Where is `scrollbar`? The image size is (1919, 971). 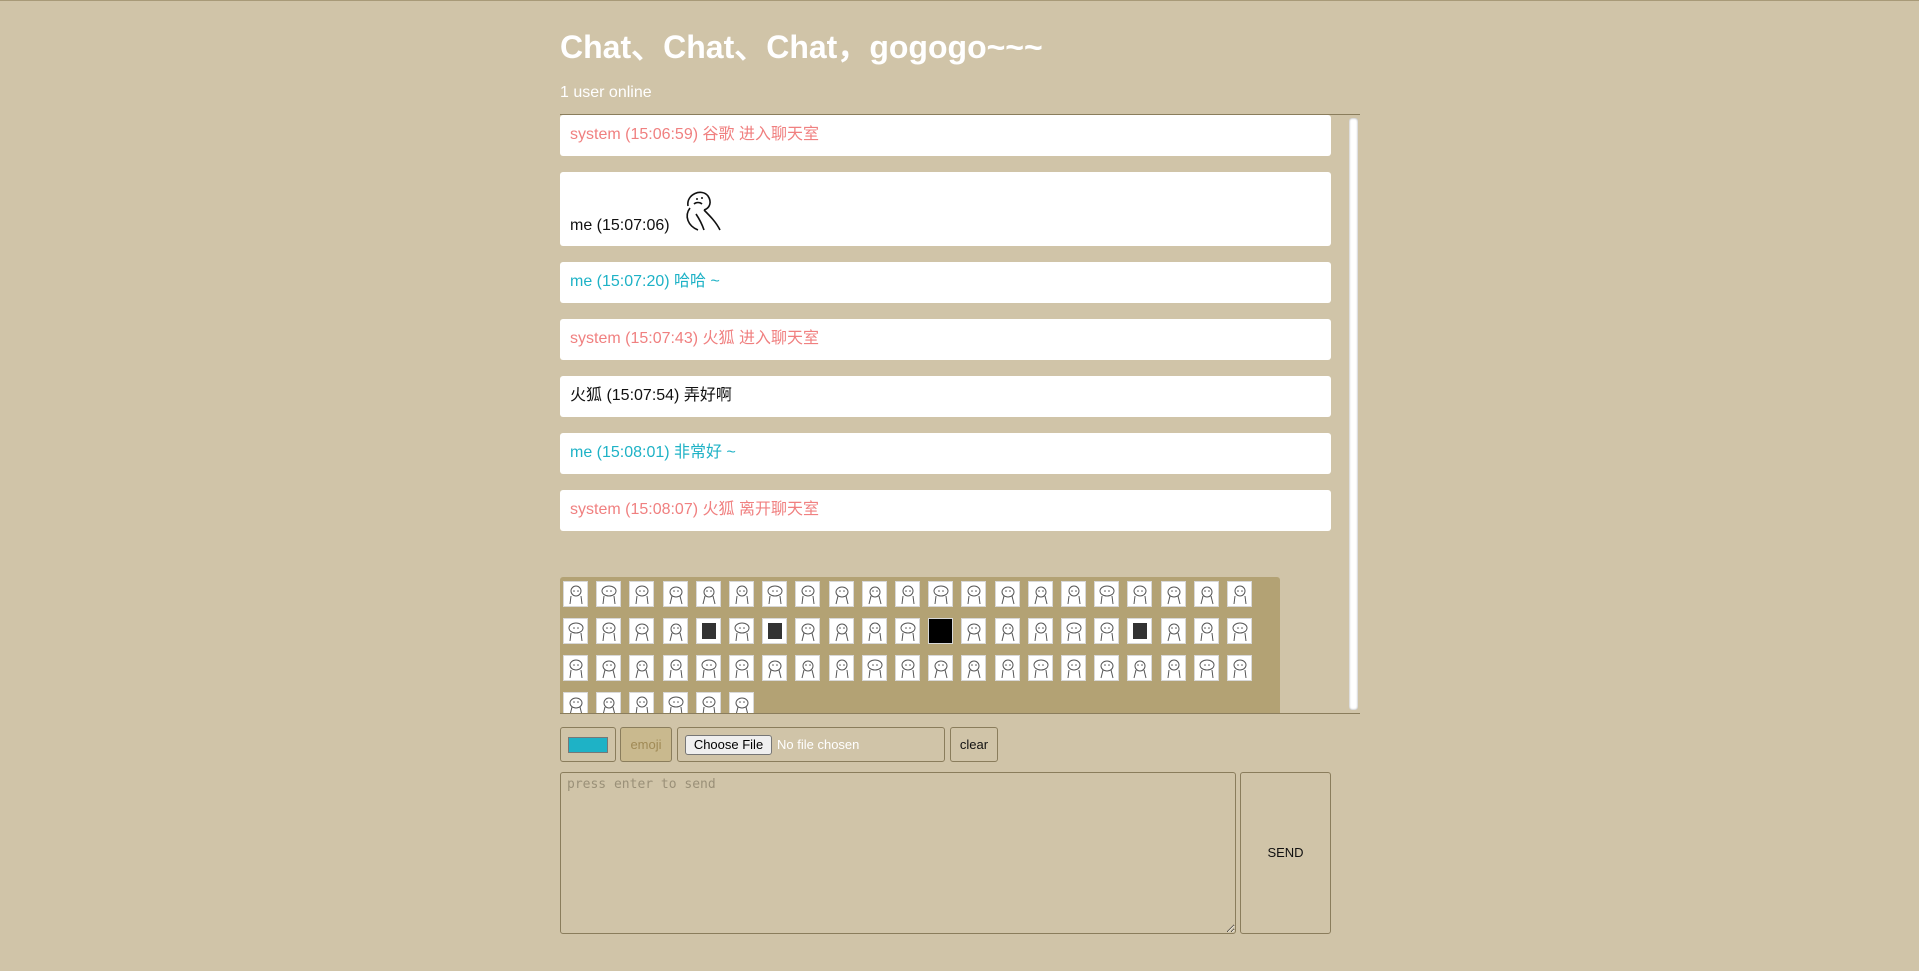 scrollbar is located at coordinates (1353, 414).